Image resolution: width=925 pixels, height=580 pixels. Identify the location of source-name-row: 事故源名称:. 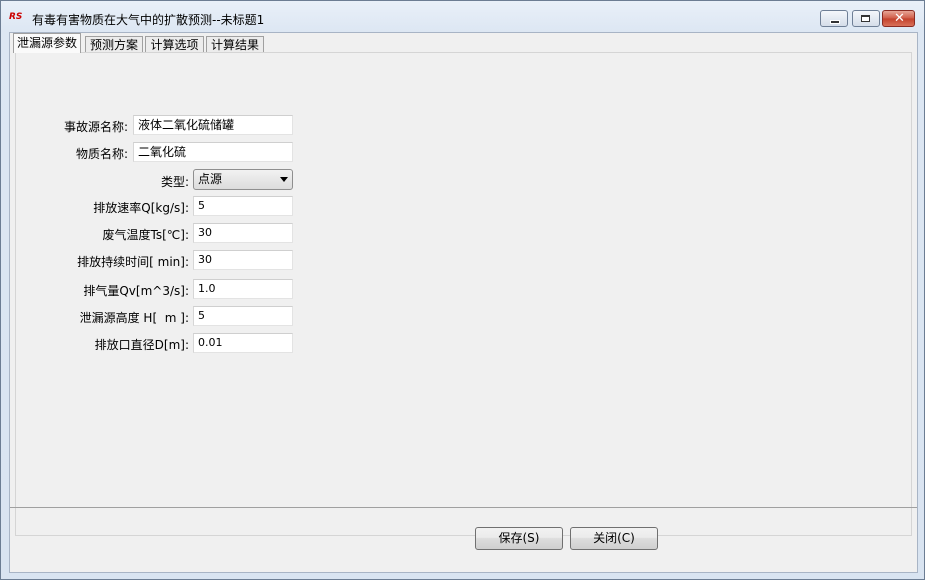
(72, 125).